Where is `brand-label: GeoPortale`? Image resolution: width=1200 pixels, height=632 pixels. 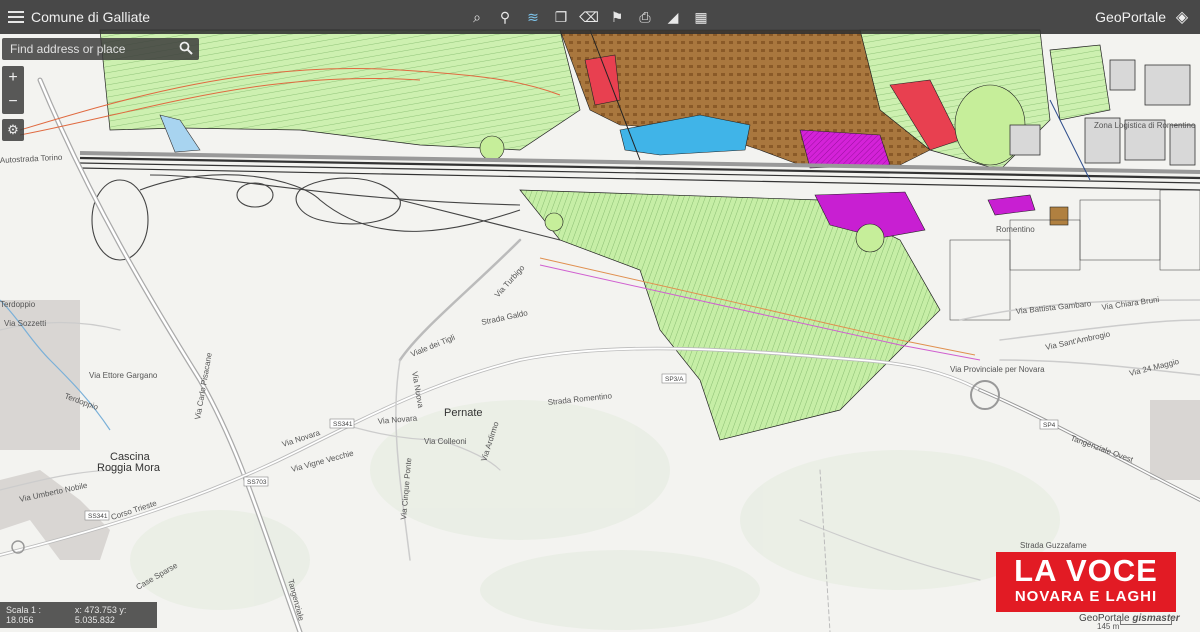 brand-label: GeoPortale is located at coordinates (1130, 17).